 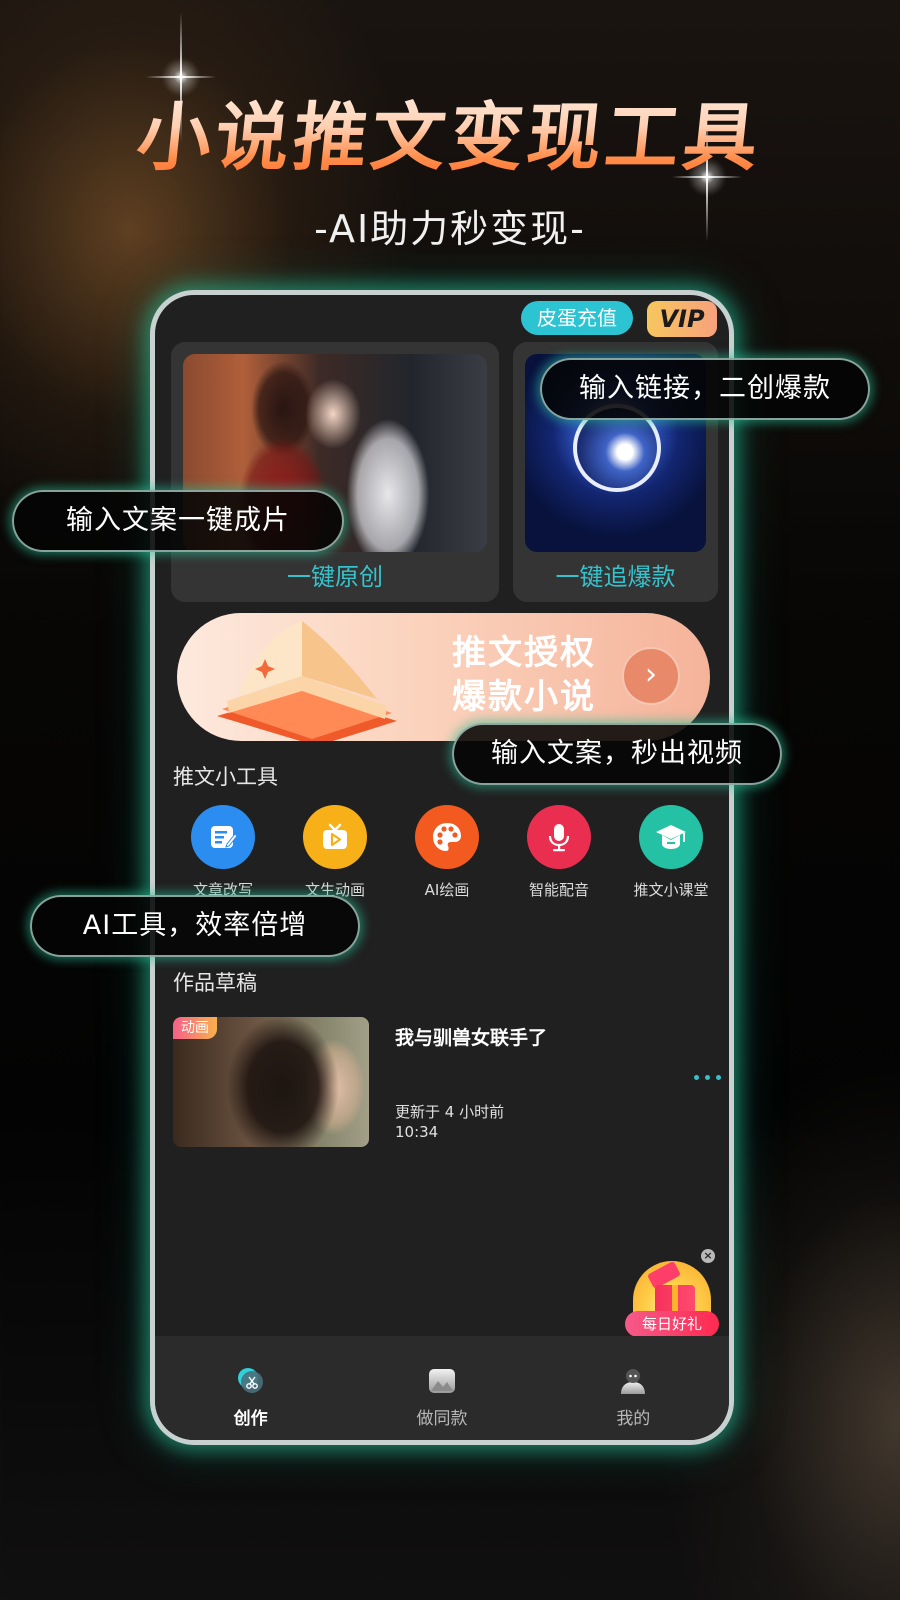 What do you see at coordinates (617, 754) in the screenshot?
I see `callout-text-to-video: 输入文案，秒出视频` at bounding box center [617, 754].